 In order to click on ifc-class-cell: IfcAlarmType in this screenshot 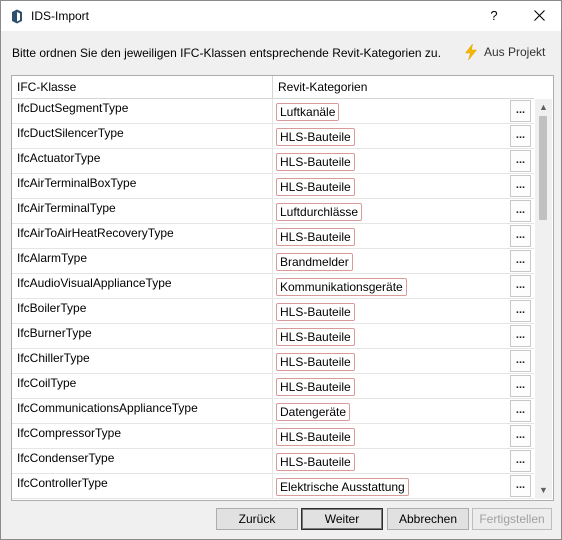, I will do `click(142, 261)`.